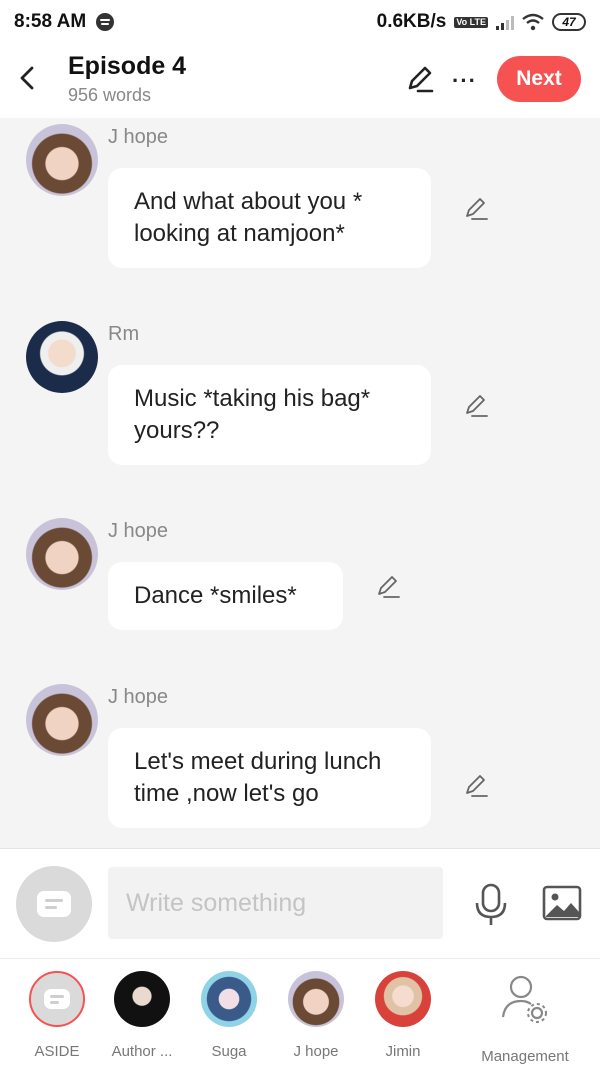  I want to click on character-j-hope: J hope, so click(316, 1015).